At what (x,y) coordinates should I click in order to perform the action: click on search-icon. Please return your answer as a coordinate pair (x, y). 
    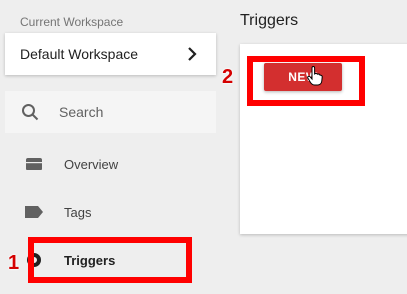
    Looking at the image, I should click on (31, 112).